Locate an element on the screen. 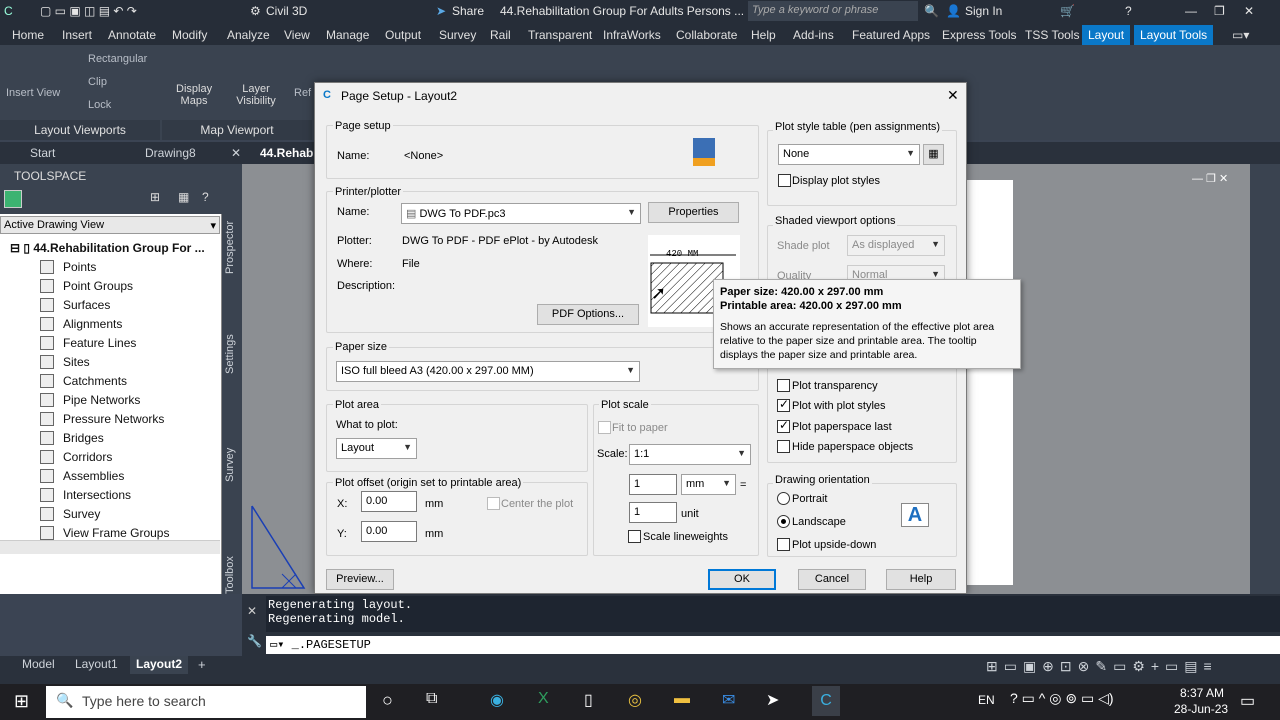 The height and width of the screenshot is (720, 1280). tab-collaborate: Collaborate is located at coordinates (706, 35).